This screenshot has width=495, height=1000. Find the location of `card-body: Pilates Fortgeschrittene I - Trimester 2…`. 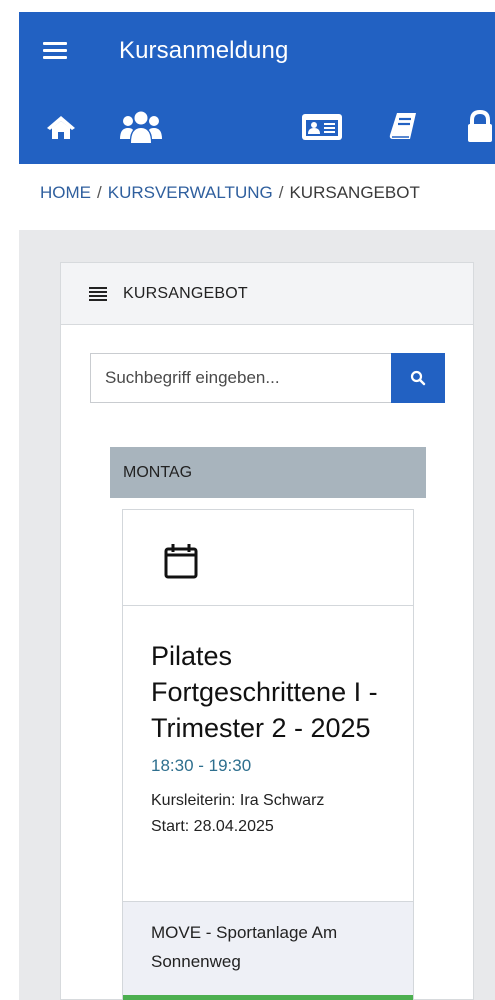

card-body: Pilates Fortgeschrittene I - Trimester 2… is located at coordinates (268, 723).